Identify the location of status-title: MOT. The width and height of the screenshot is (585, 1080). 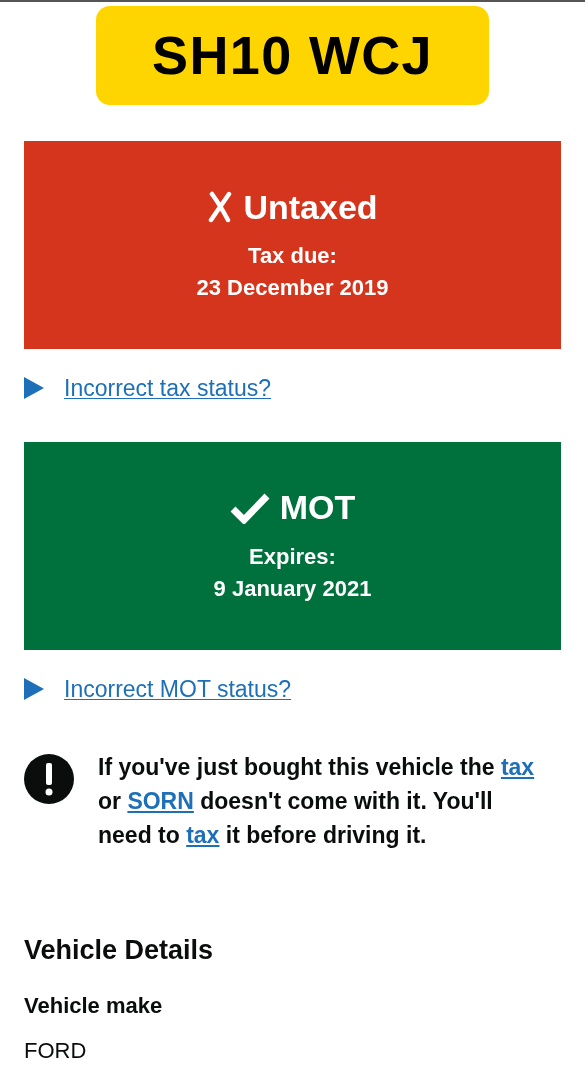
(317, 508).